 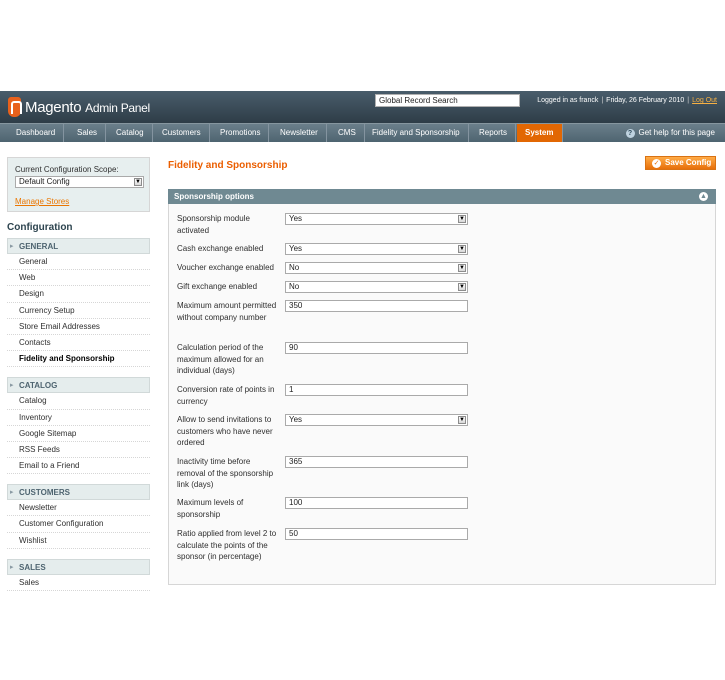 What do you see at coordinates (677, 132) in the screenshot?
I see `help-label: Get help for this page` at bounding box center [677, 132].